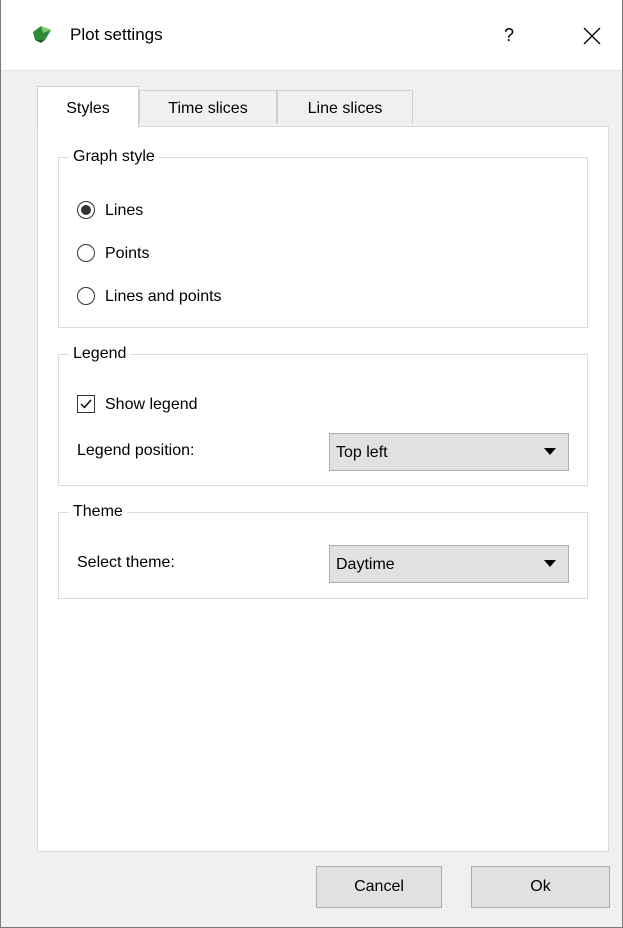  I want to click on select-theme-label: Select theme:, so click(126, 562).